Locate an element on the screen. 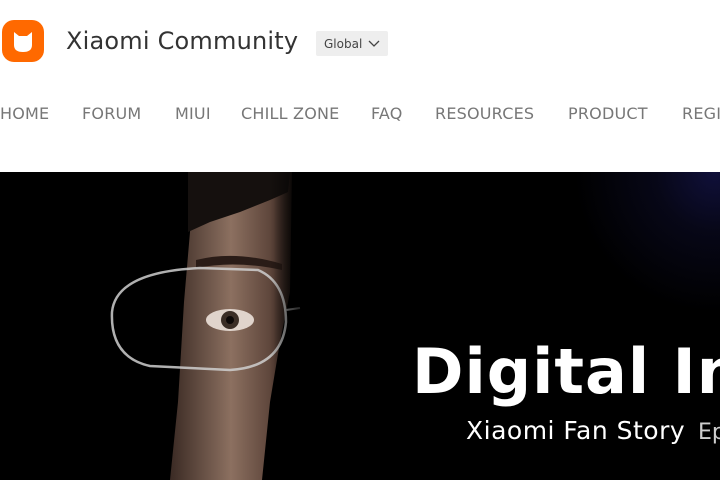  banner-subtitle: Xiaomi Fan Story is located at coordinates (576, 430).